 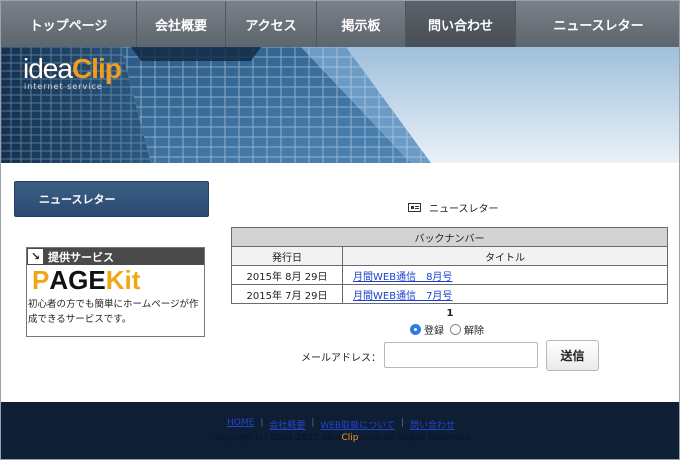 What do you see at coordinates (402, 296) in the screenshot?
I see `row-title-link: 月間WEB通信 7月号` at bounding box center [402, 296].